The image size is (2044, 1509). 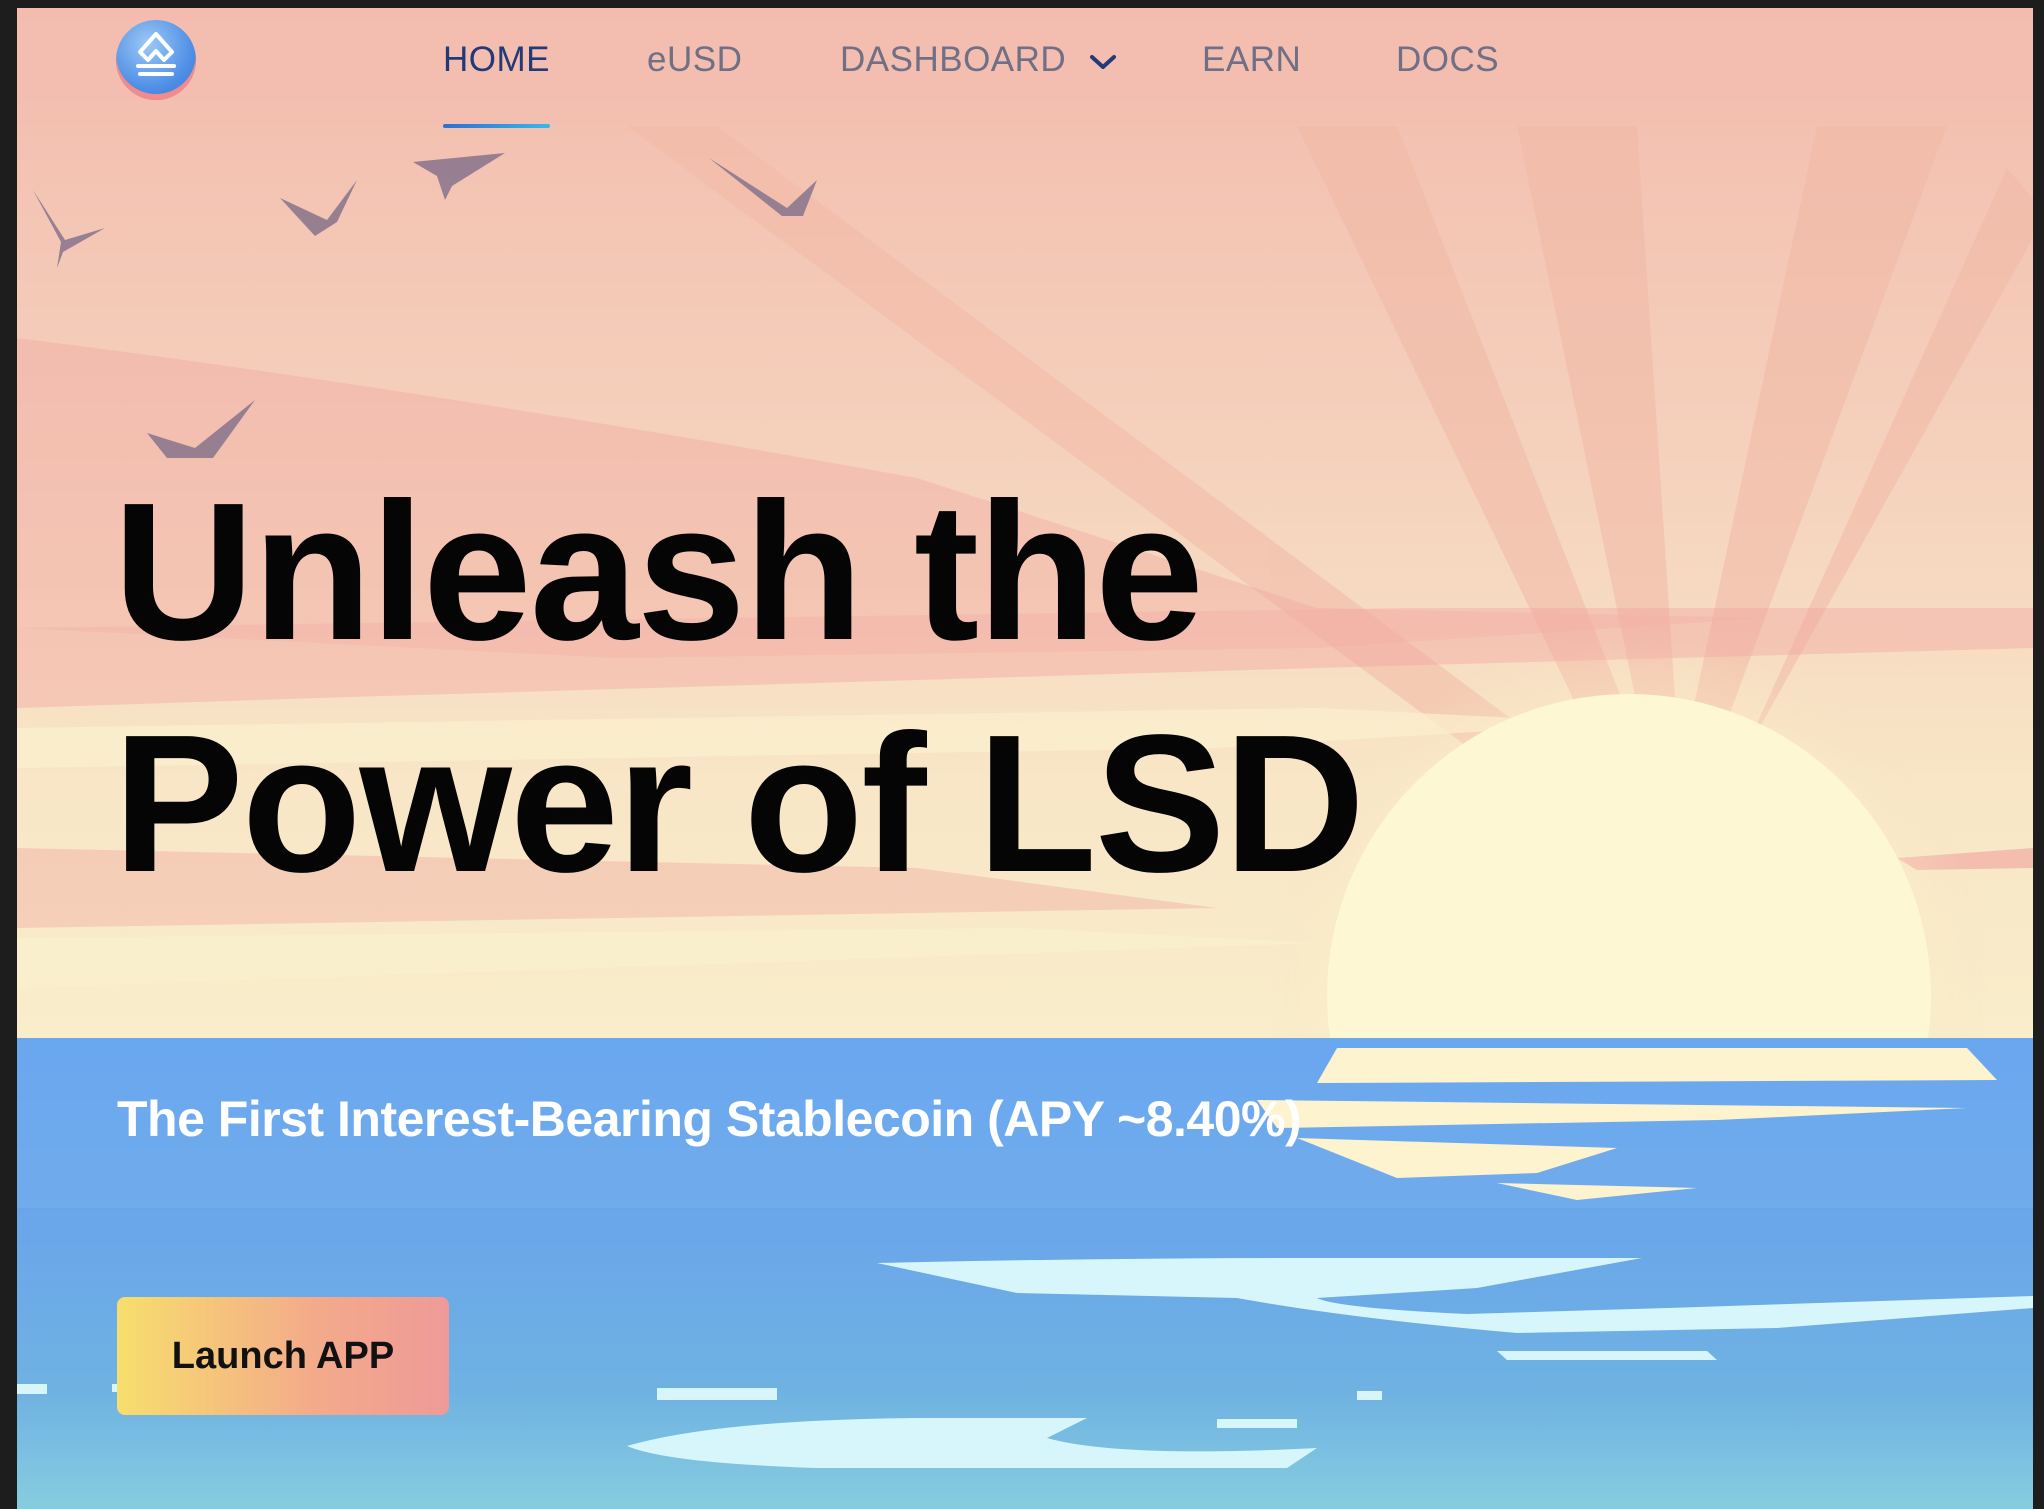 I want to click on top-navbar: HOME eUSD DASHBOARD EARN DOCS, so click(x=1025, y=68).